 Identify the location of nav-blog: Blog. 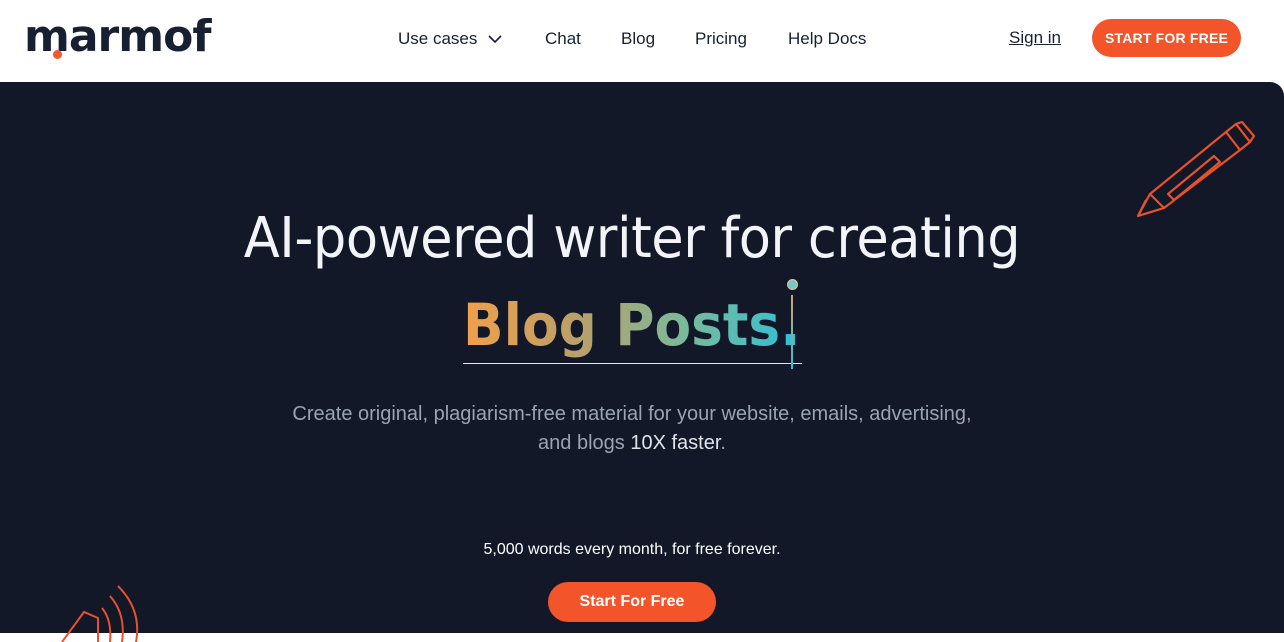
(638, 39).